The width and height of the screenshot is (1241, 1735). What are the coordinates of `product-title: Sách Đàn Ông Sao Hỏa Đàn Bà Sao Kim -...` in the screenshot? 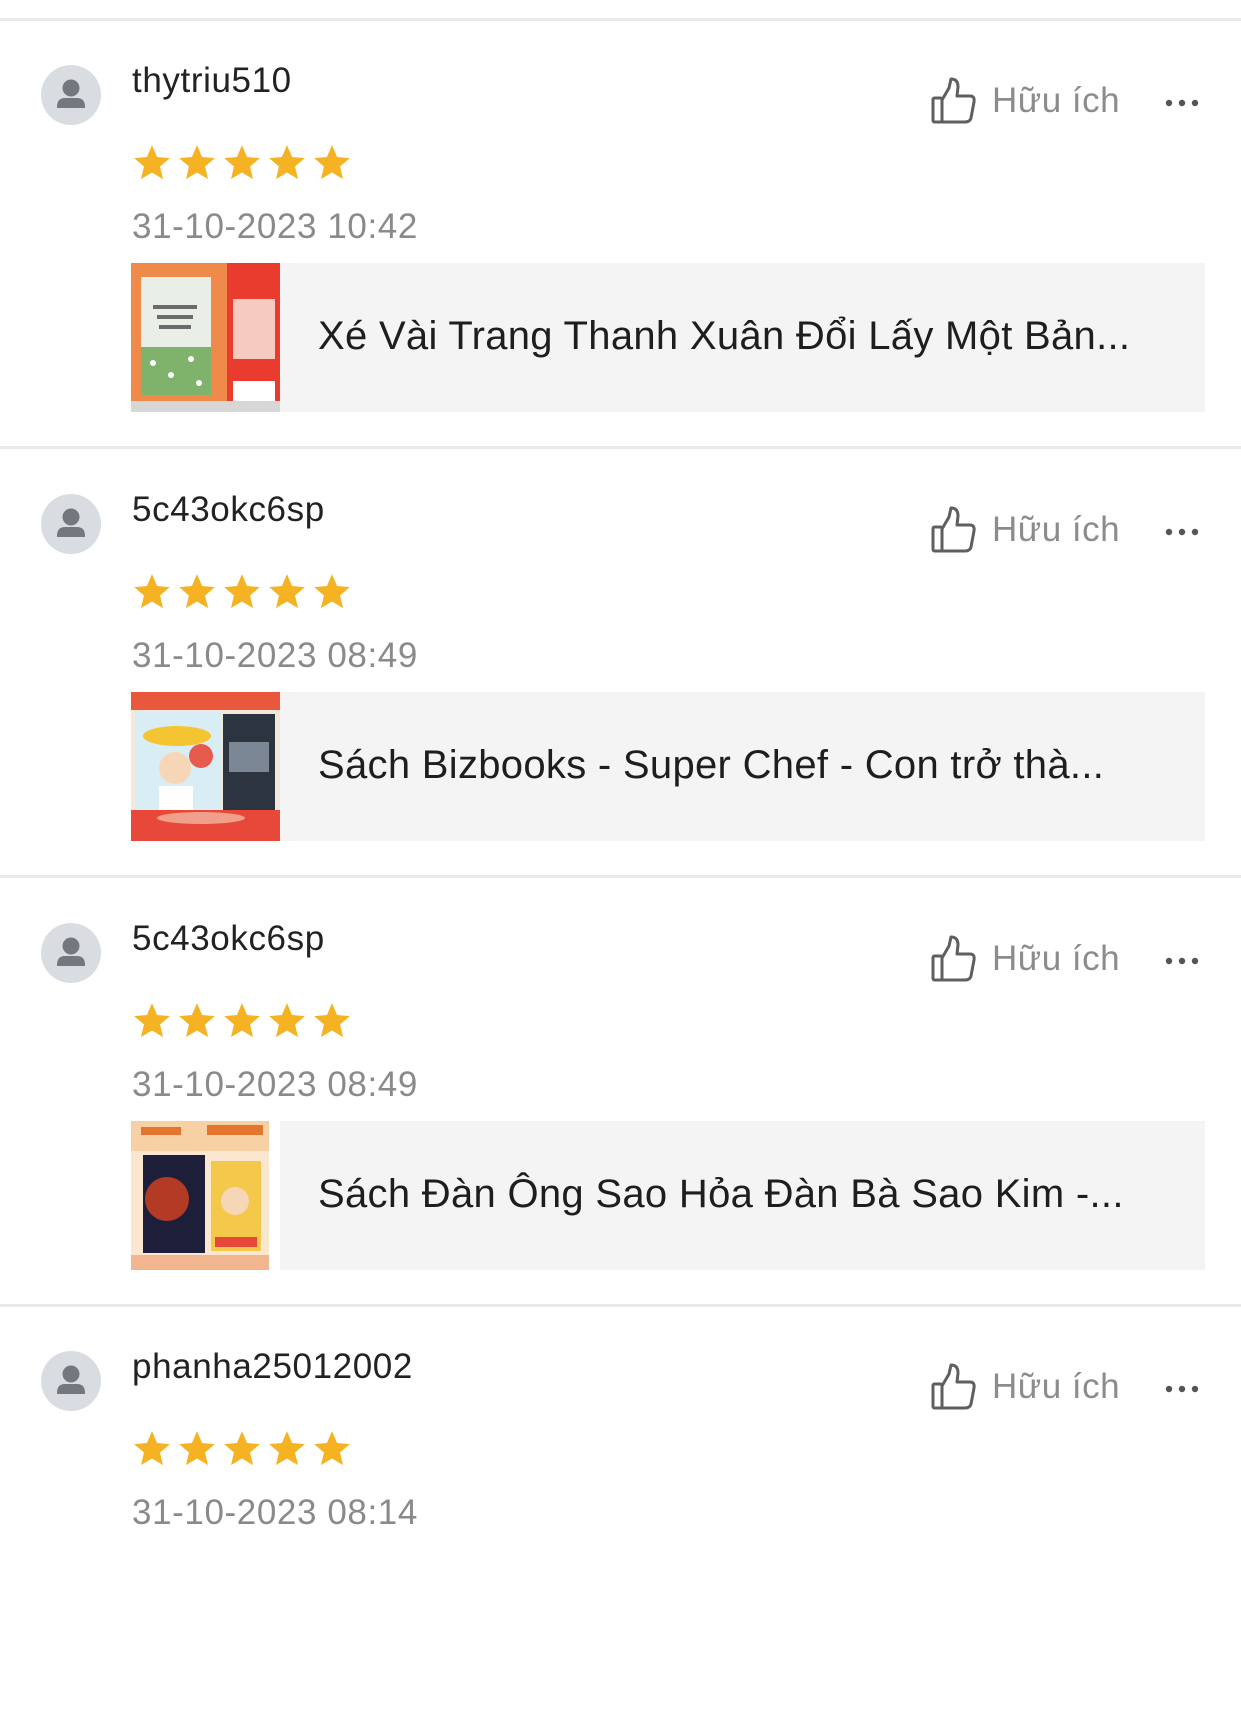 It's located at (721, 1194).